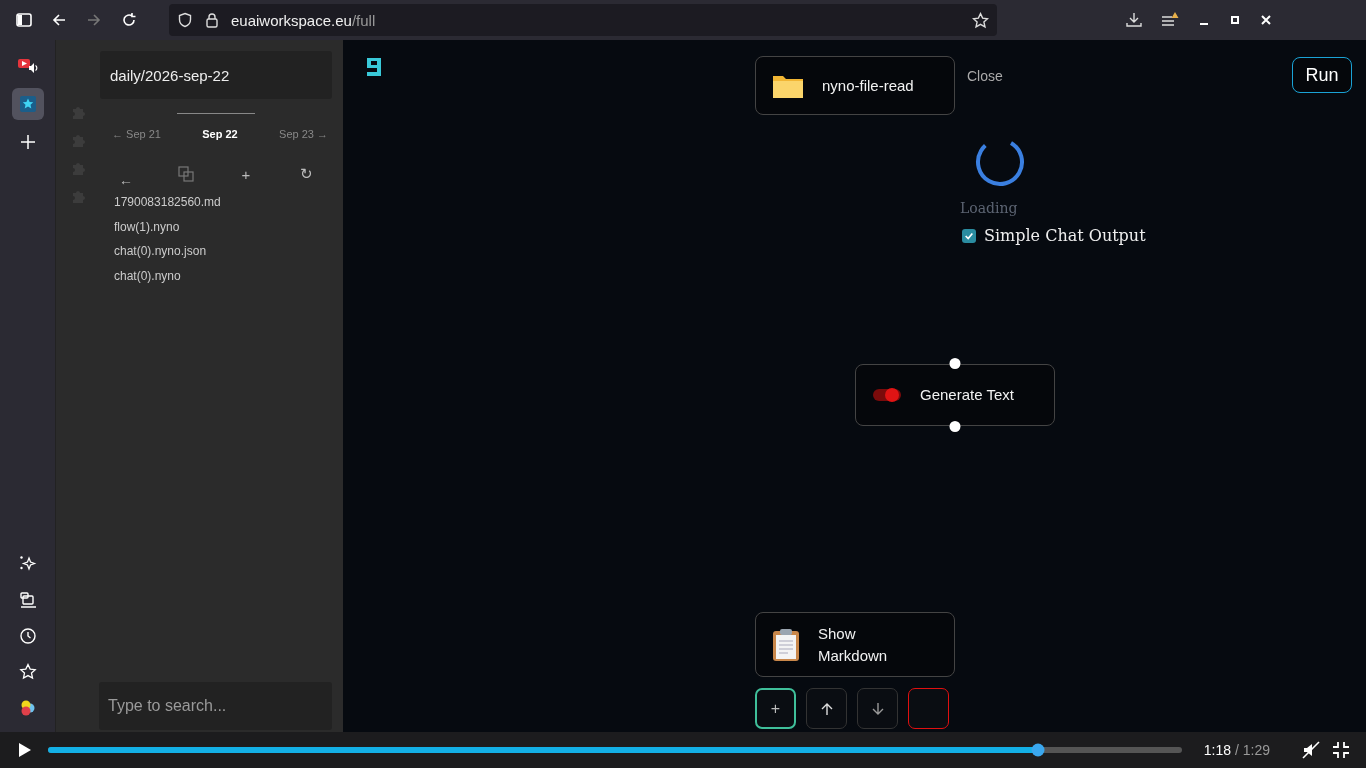  Describe the element at coordinates (27, 672) in the screenshot. I see `star-icon` at that location.